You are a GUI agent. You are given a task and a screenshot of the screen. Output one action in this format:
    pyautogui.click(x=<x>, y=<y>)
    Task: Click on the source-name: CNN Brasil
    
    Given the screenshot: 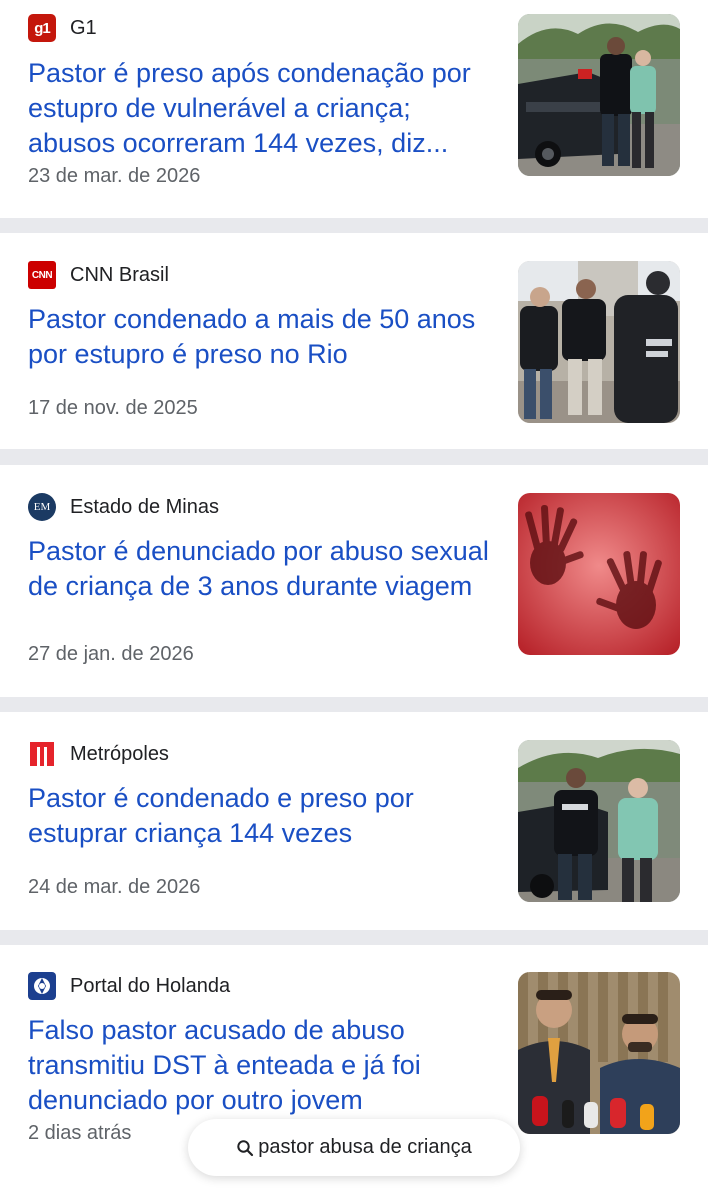 What is the action you would take?
    pyautogui.click(x=119, y=274)
    